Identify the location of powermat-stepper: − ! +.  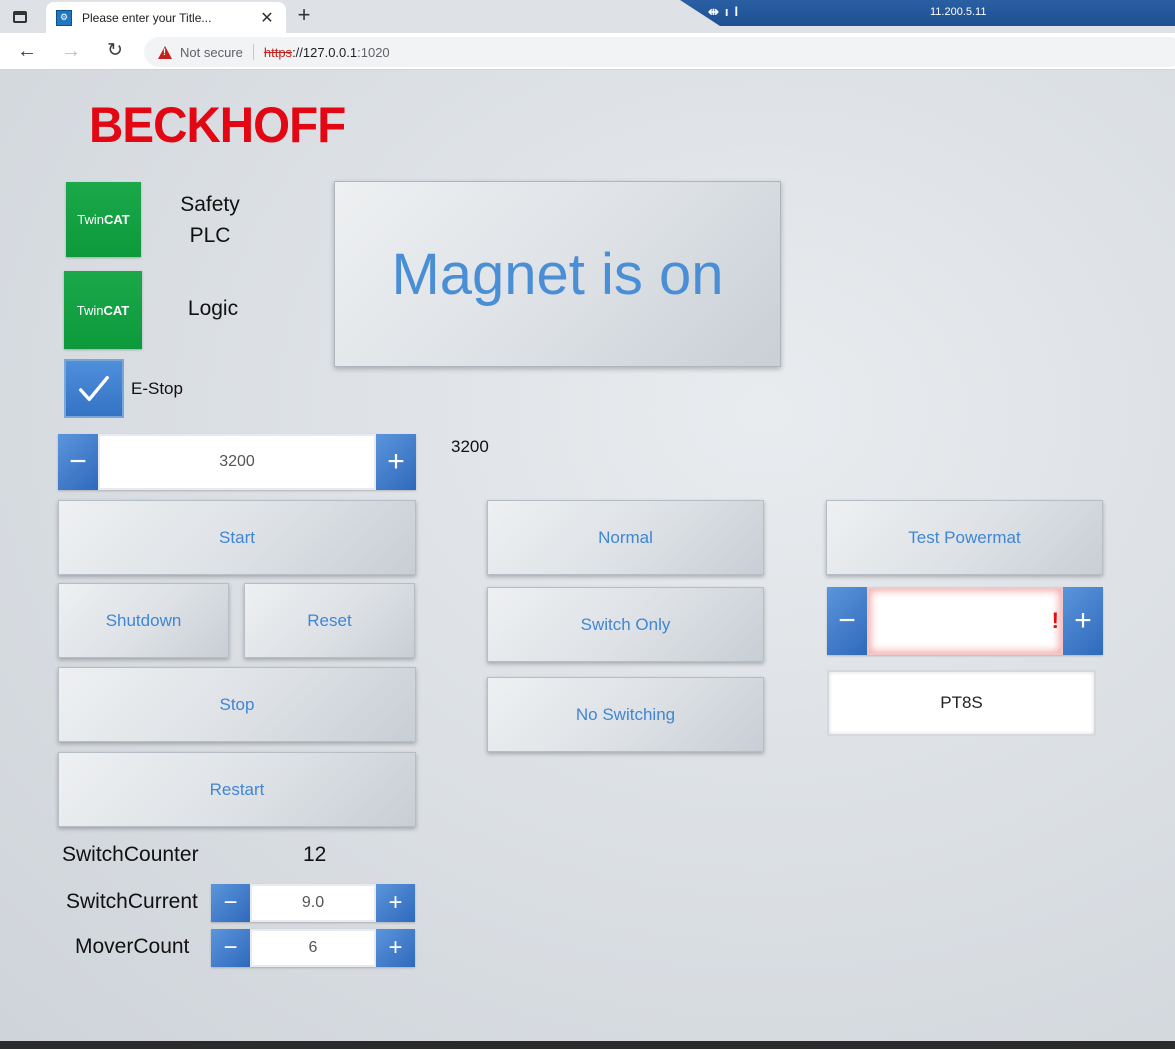
(965, 621).